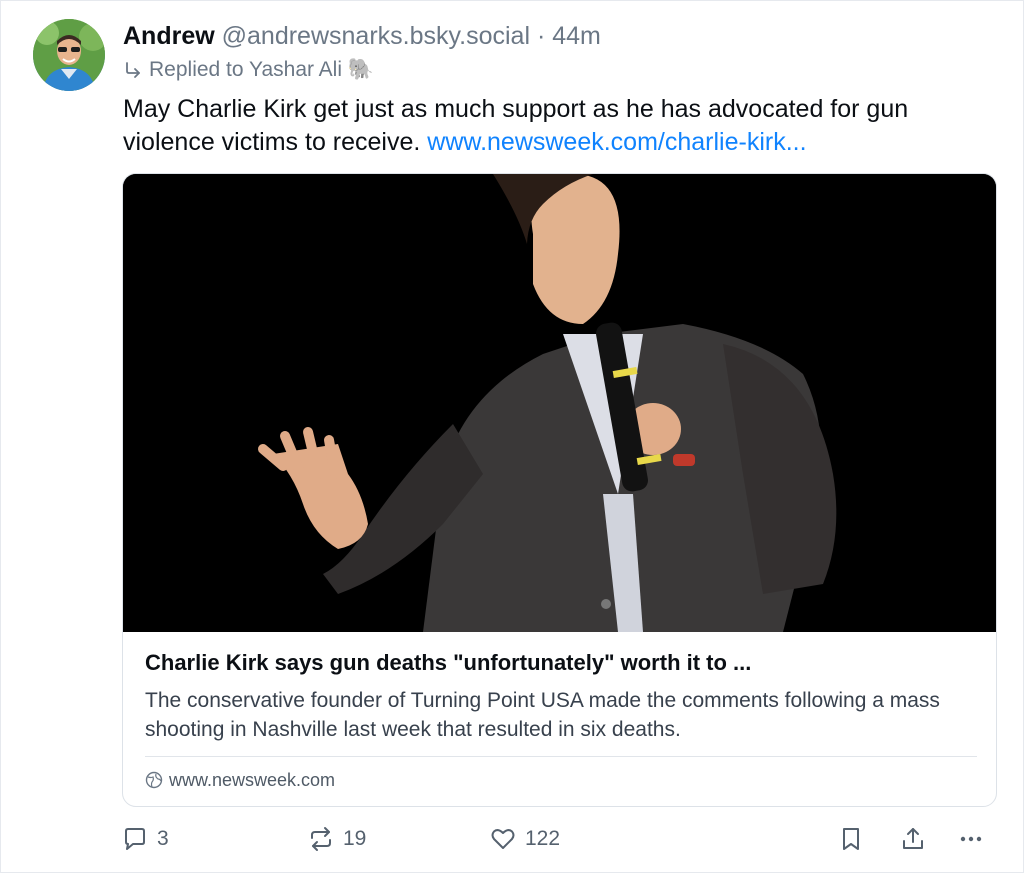  Describe the element at coordinates (376, 36) in the screenshot. I see `handle: @andrewsnarks.bsky.social` at that location.